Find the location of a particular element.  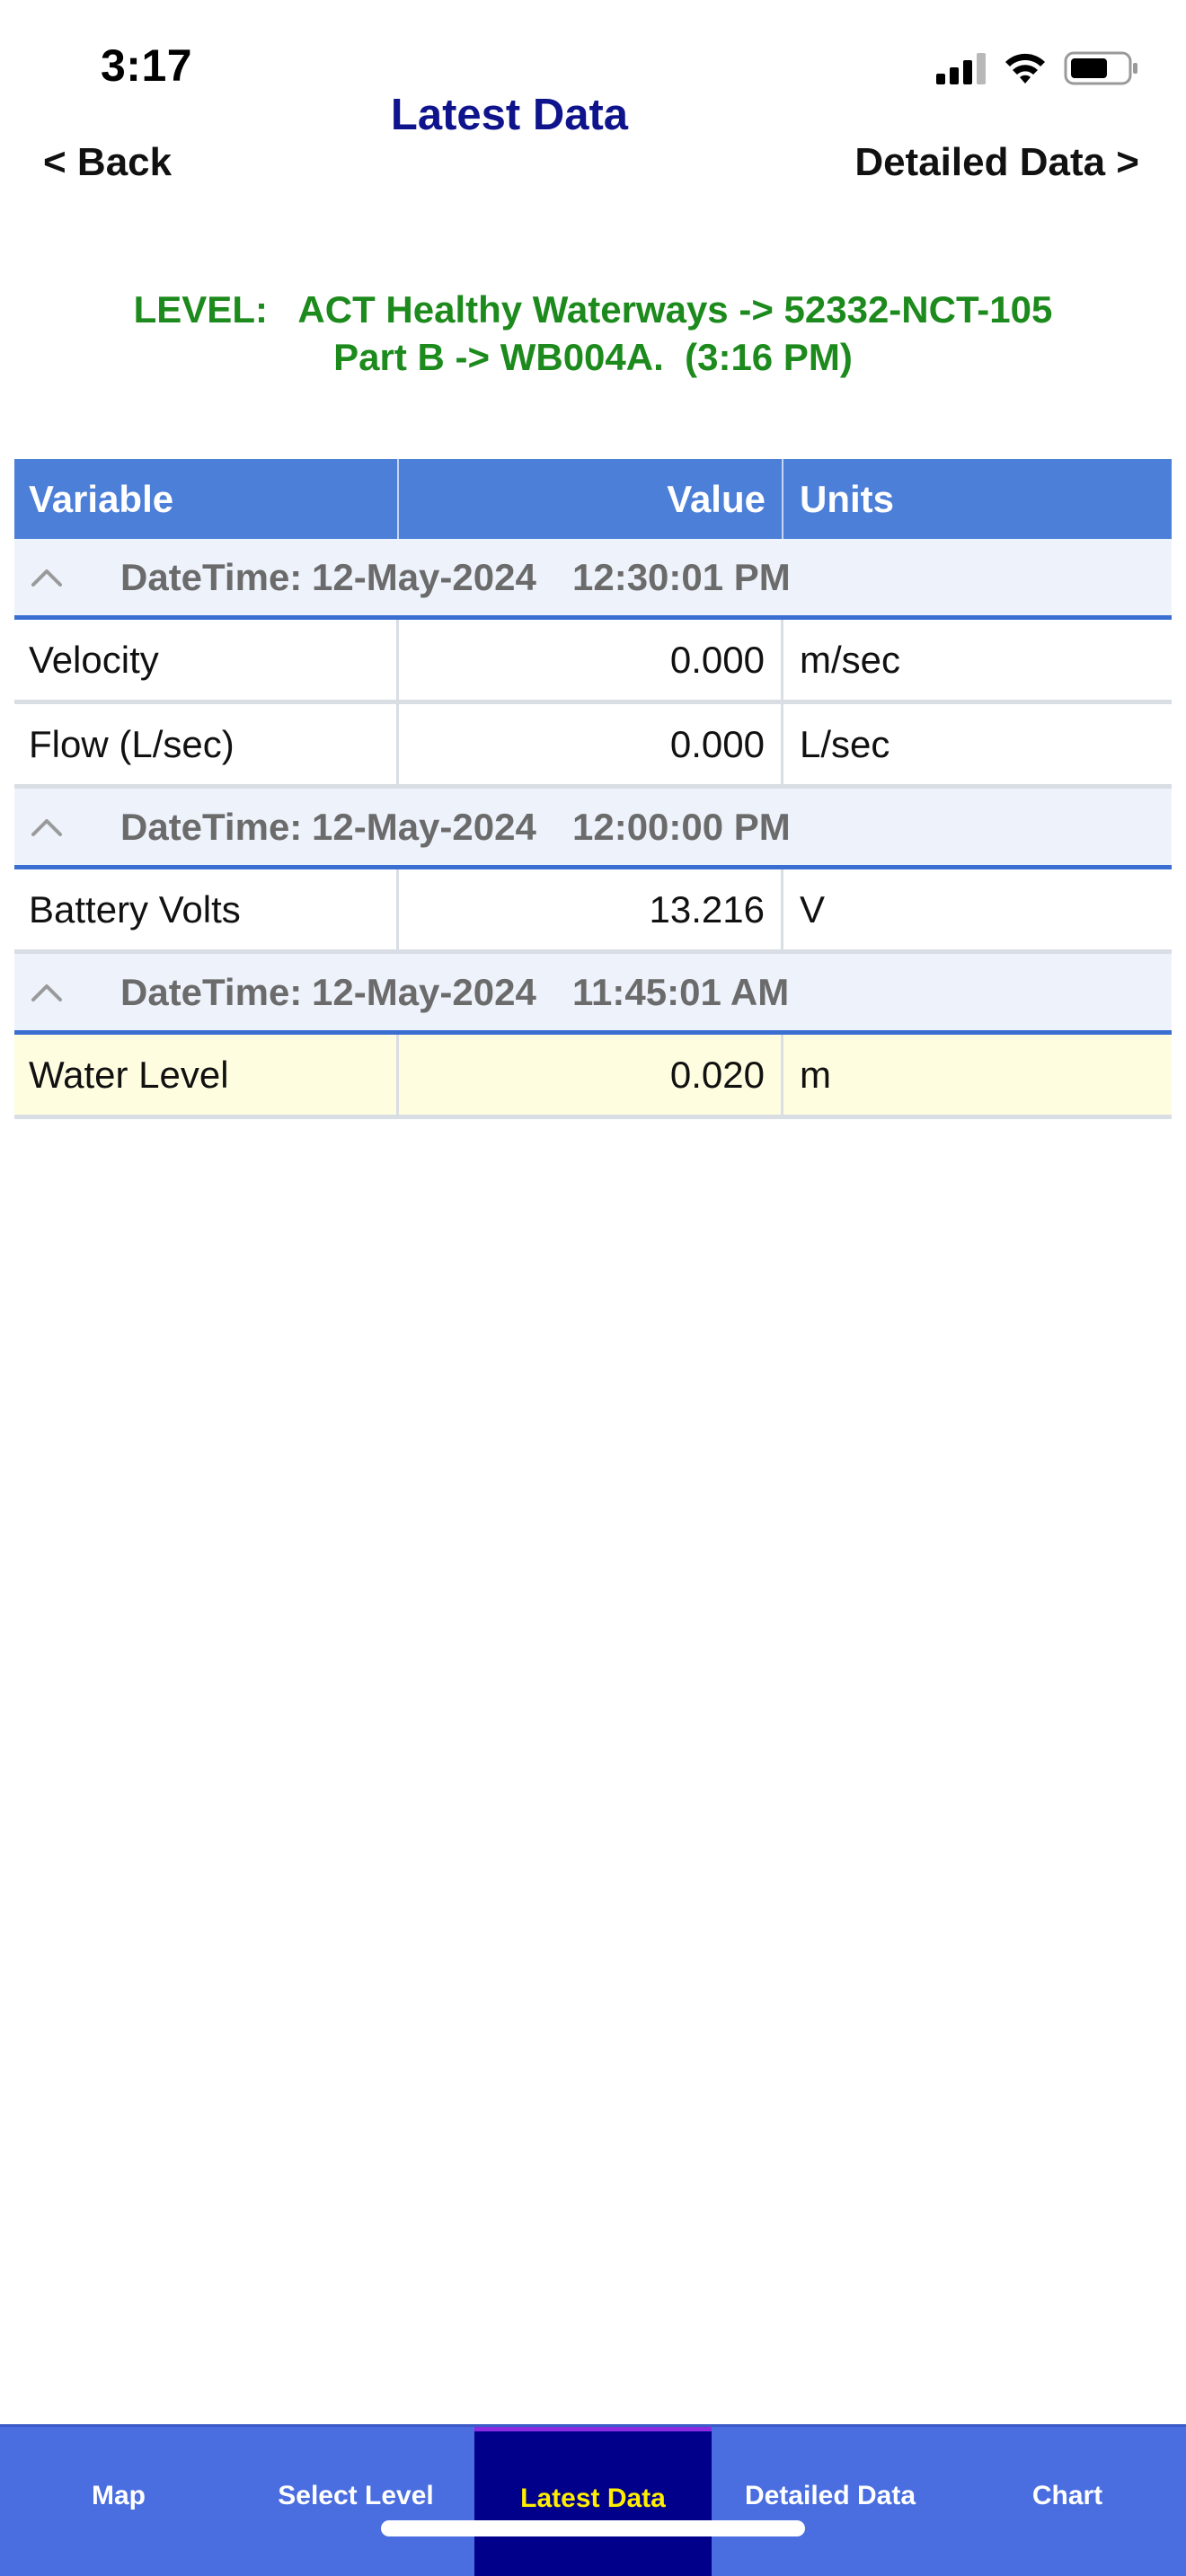

variable-cell: Battery Volts is located at coordinates (206, 909).